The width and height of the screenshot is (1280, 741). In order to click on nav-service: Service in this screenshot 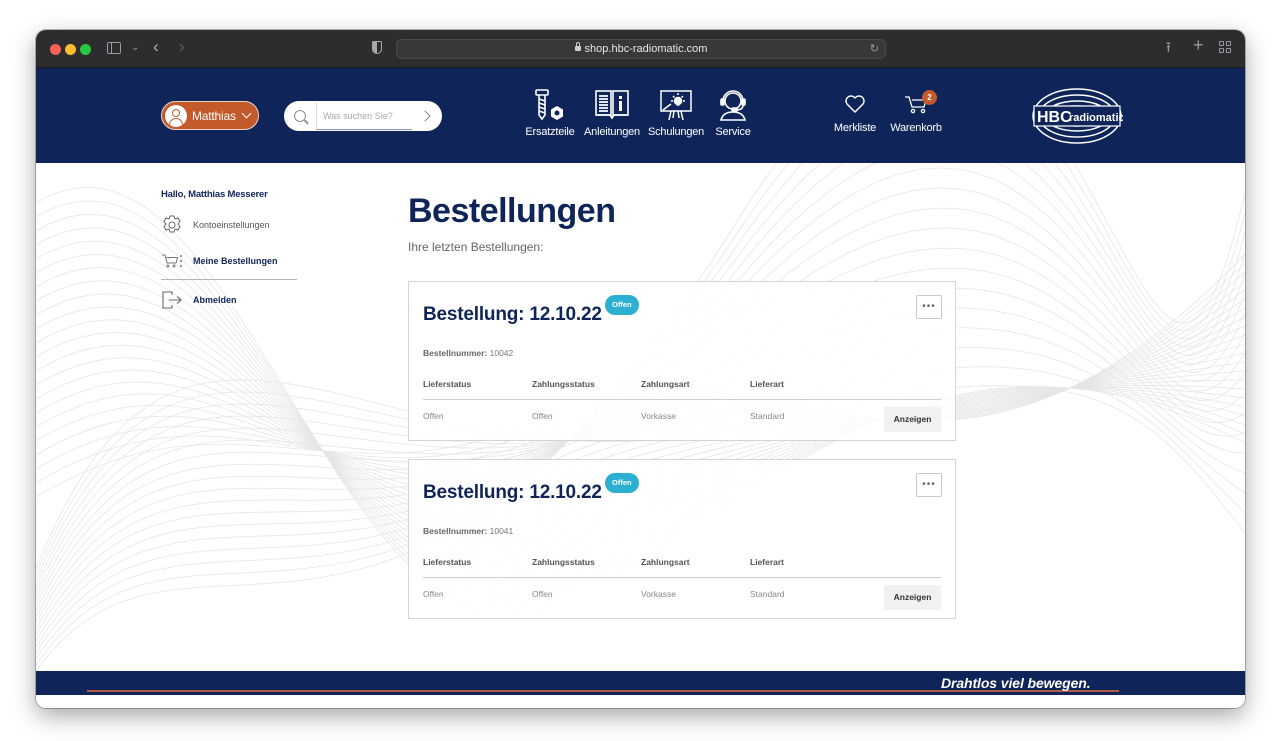, I will do `click(733, 112)`.